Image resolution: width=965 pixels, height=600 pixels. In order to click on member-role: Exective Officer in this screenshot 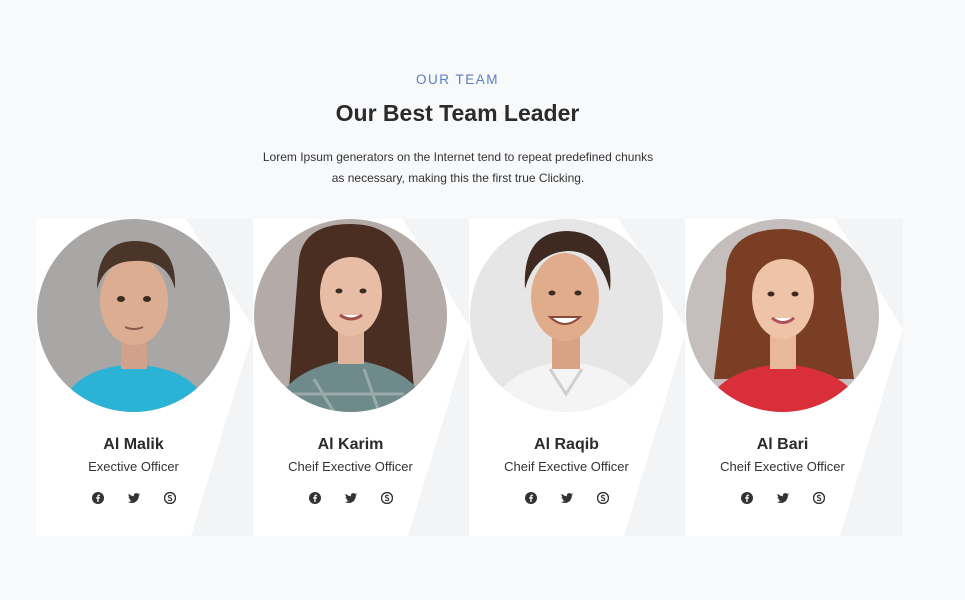, I will do `click(133, 466)`.